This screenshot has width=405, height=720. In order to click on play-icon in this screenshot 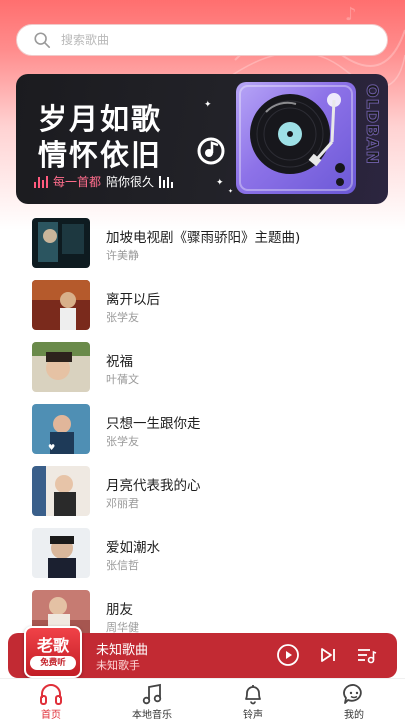, I will do `click(288, 655)`.